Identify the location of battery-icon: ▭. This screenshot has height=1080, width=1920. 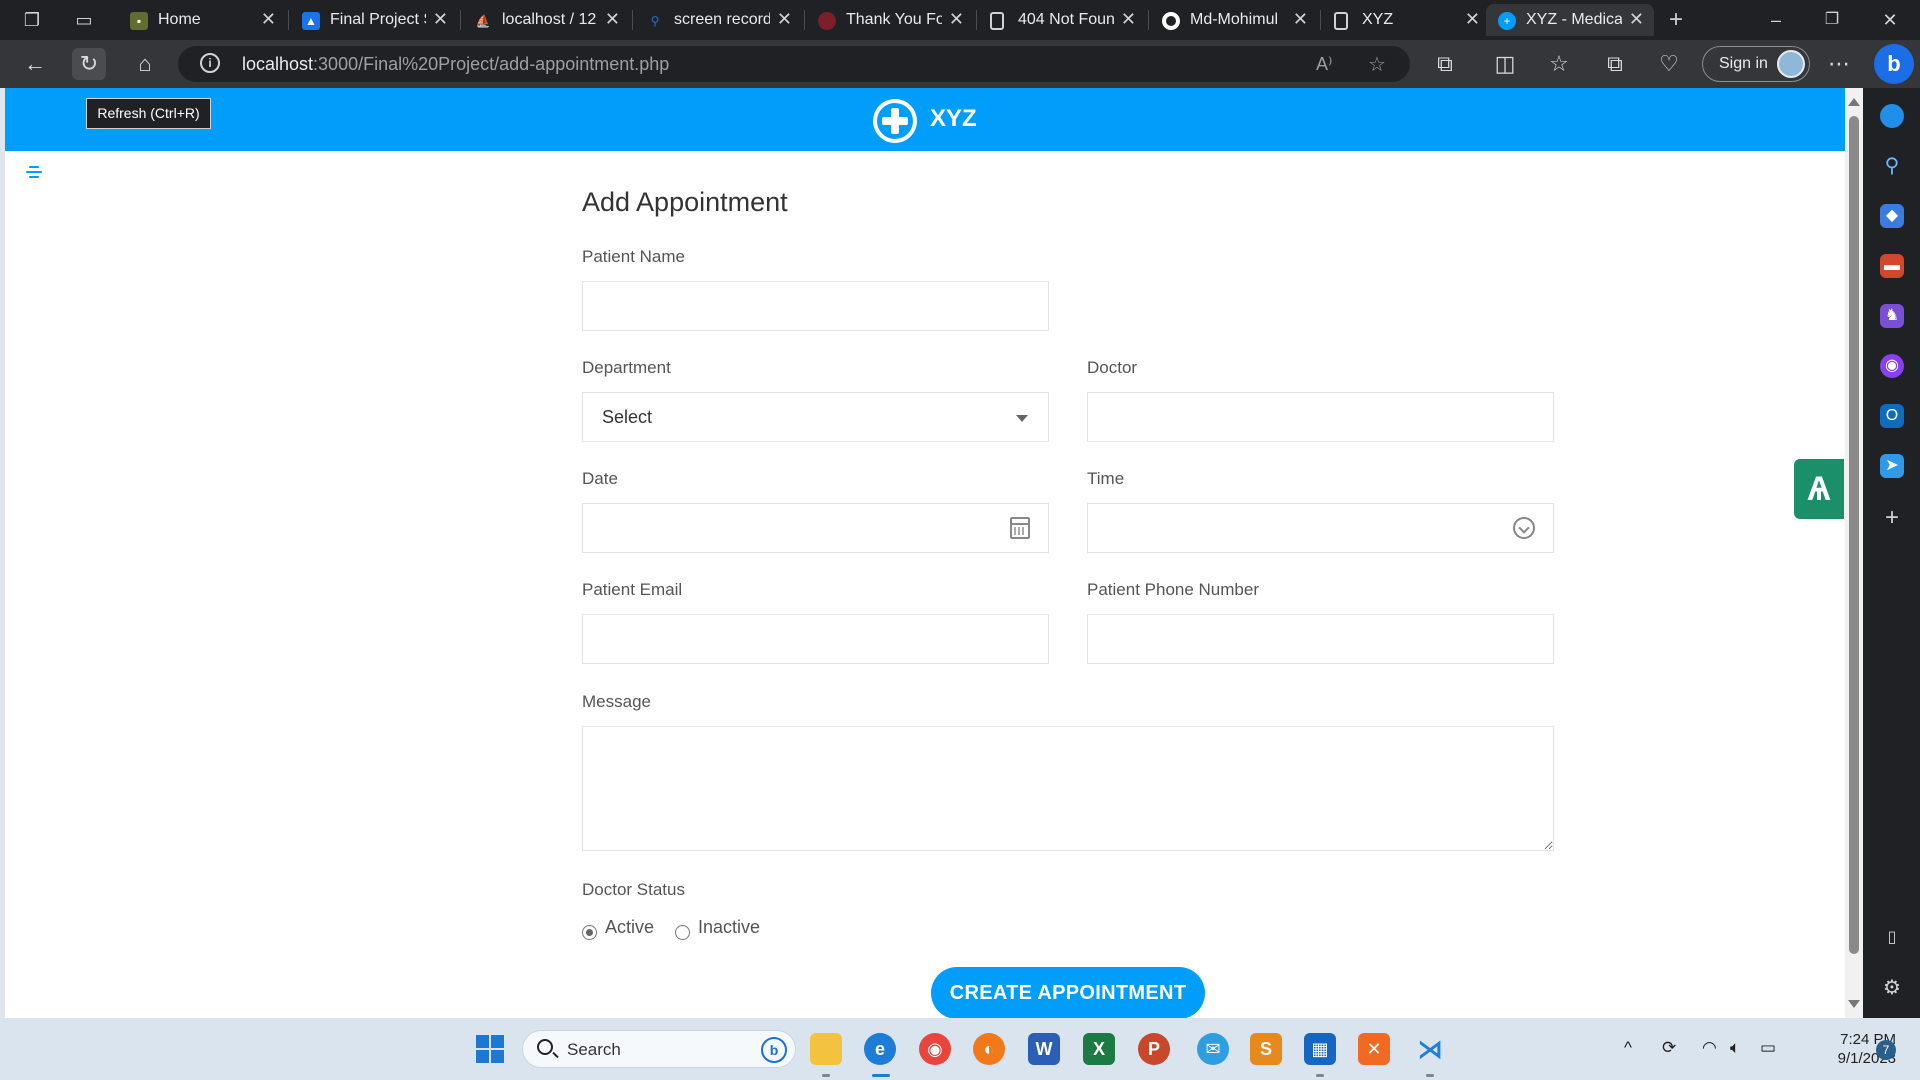
(1768, 1048).